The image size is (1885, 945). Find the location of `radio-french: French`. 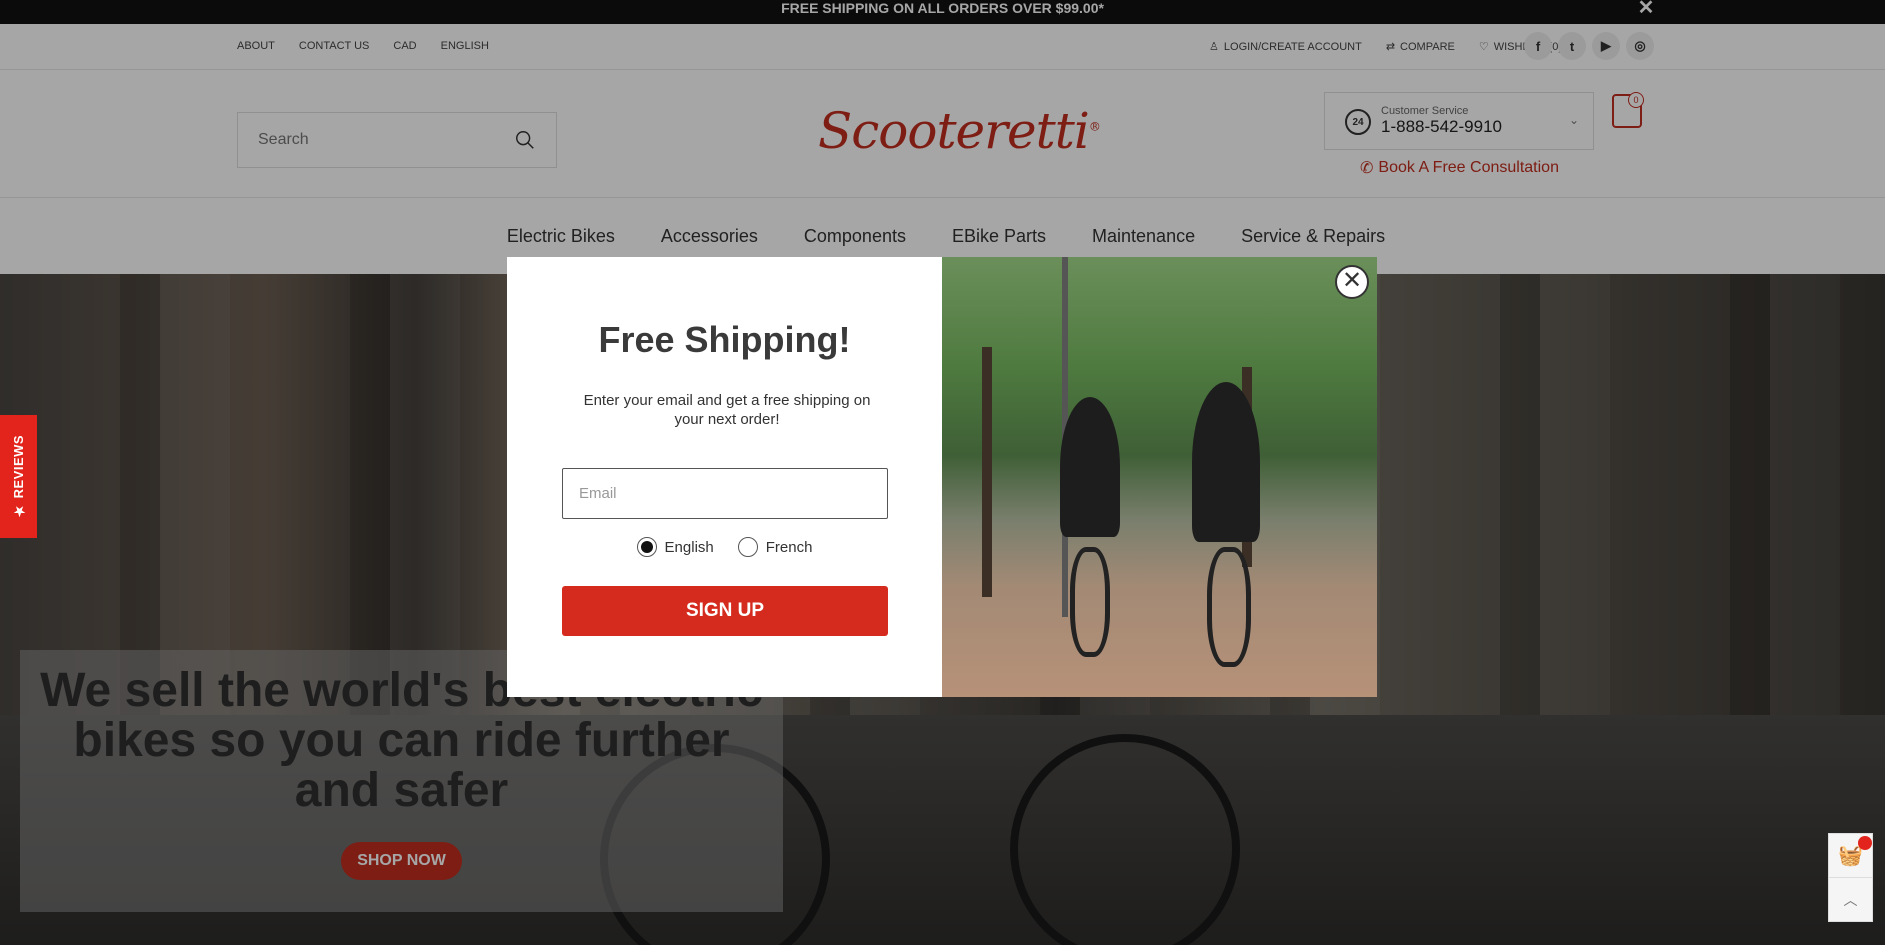

radio-french: French is located at coordinates (775, 547).